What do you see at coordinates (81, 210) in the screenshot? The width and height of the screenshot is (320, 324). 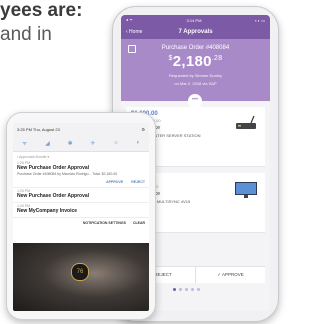 I see `notification-item: 1:26 PM New MyCompany Invoice` at bounding box center [81, 210].